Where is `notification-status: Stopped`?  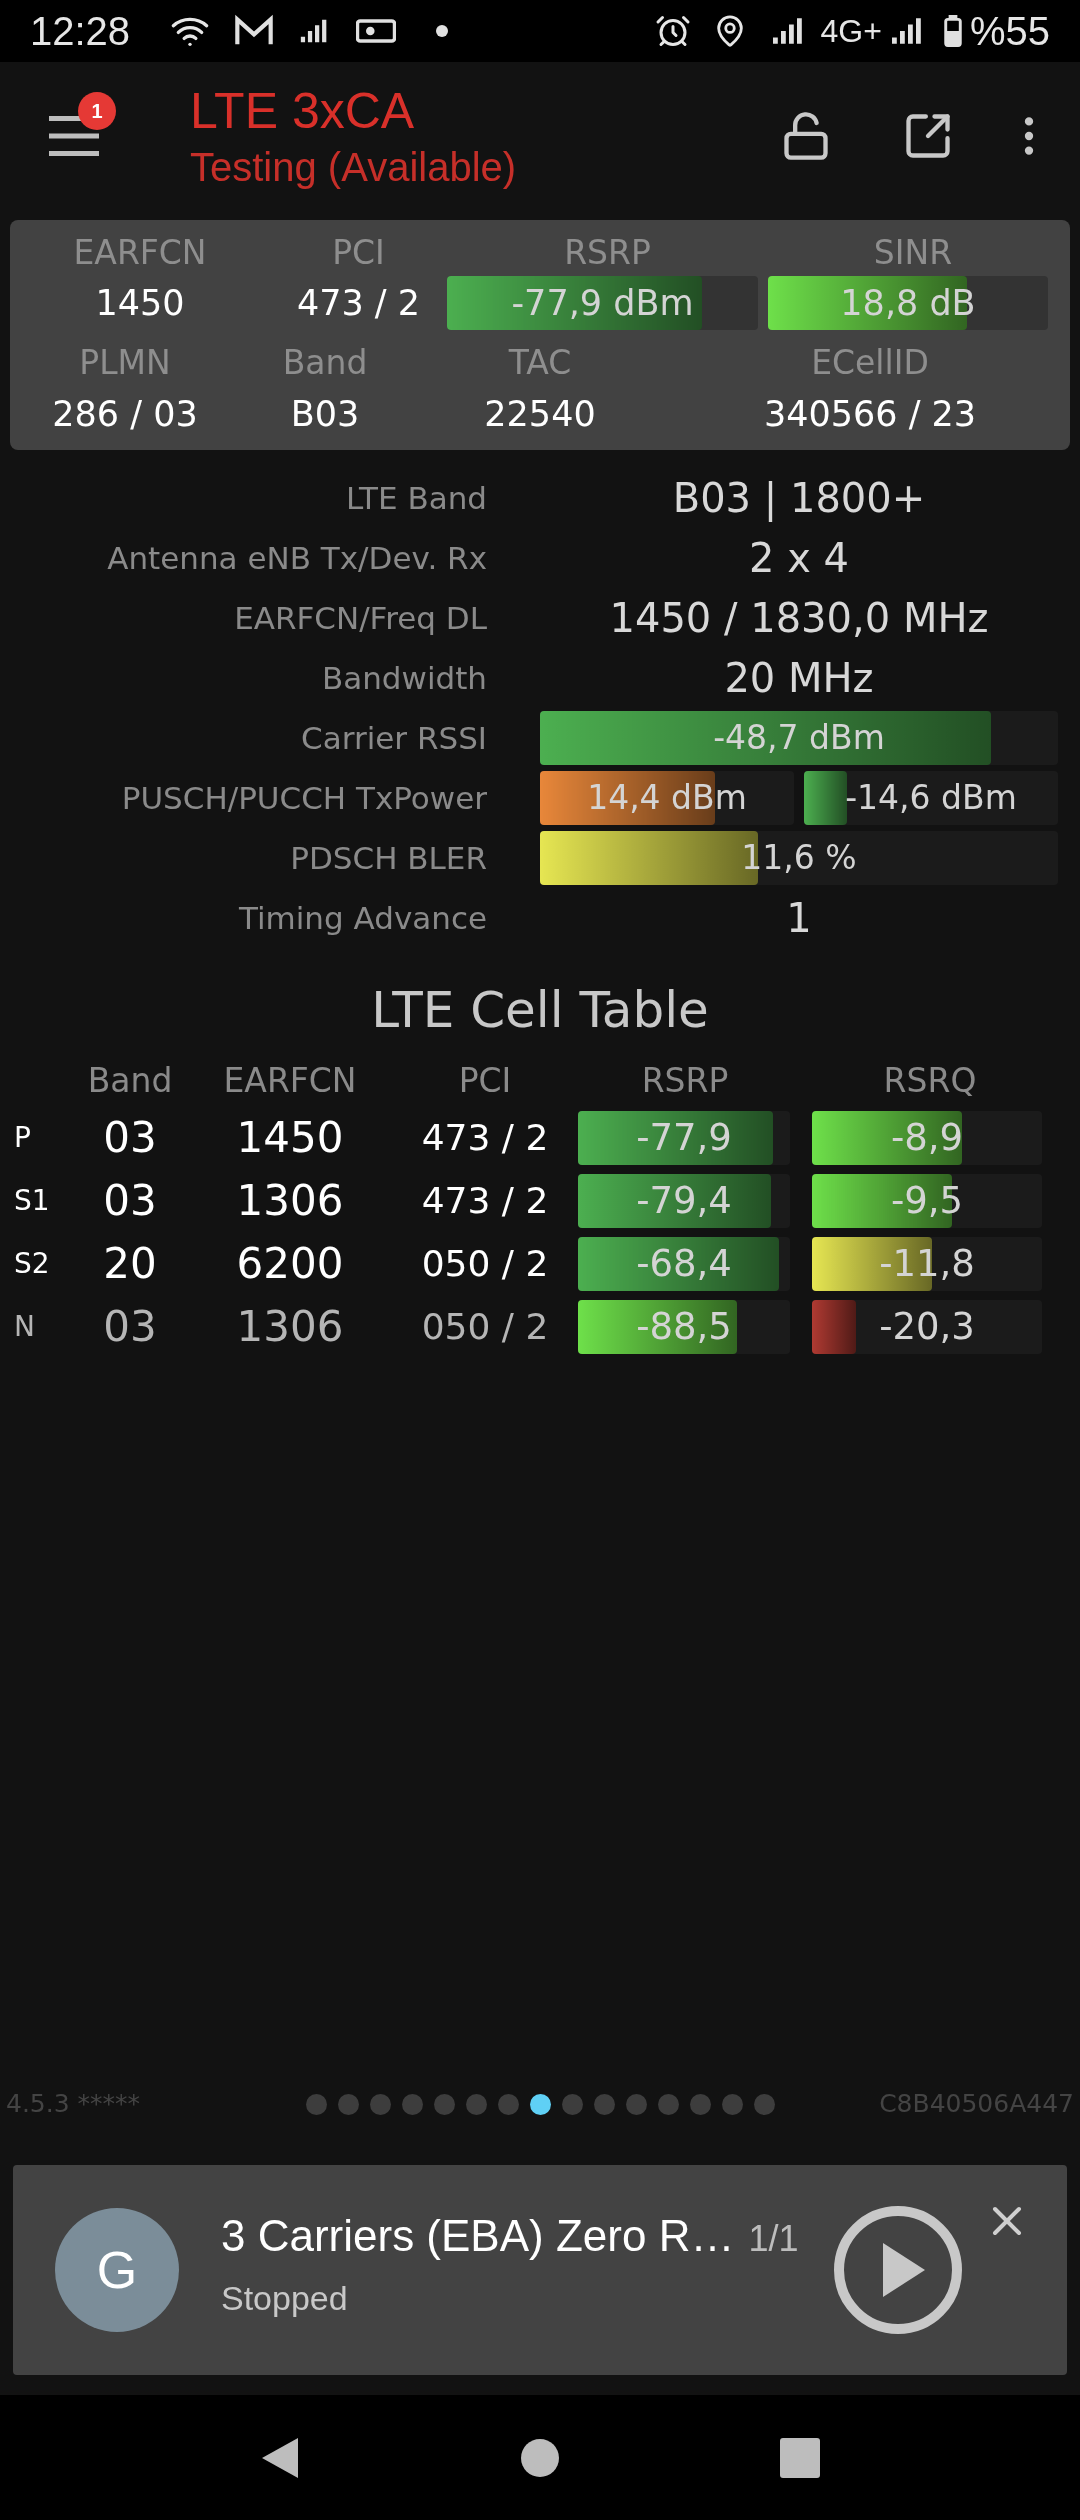 notification-status: Stopped is located at coordinates (285, 2298).